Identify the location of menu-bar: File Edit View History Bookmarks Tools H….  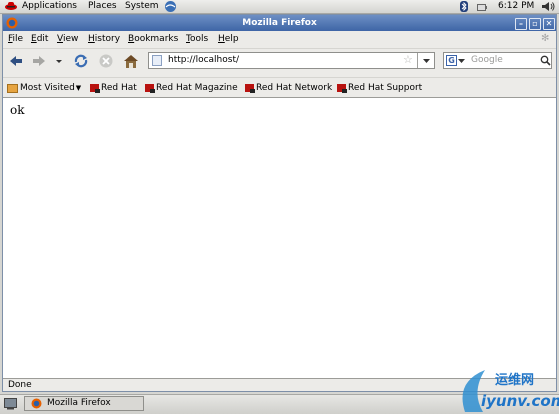
(279, 39).